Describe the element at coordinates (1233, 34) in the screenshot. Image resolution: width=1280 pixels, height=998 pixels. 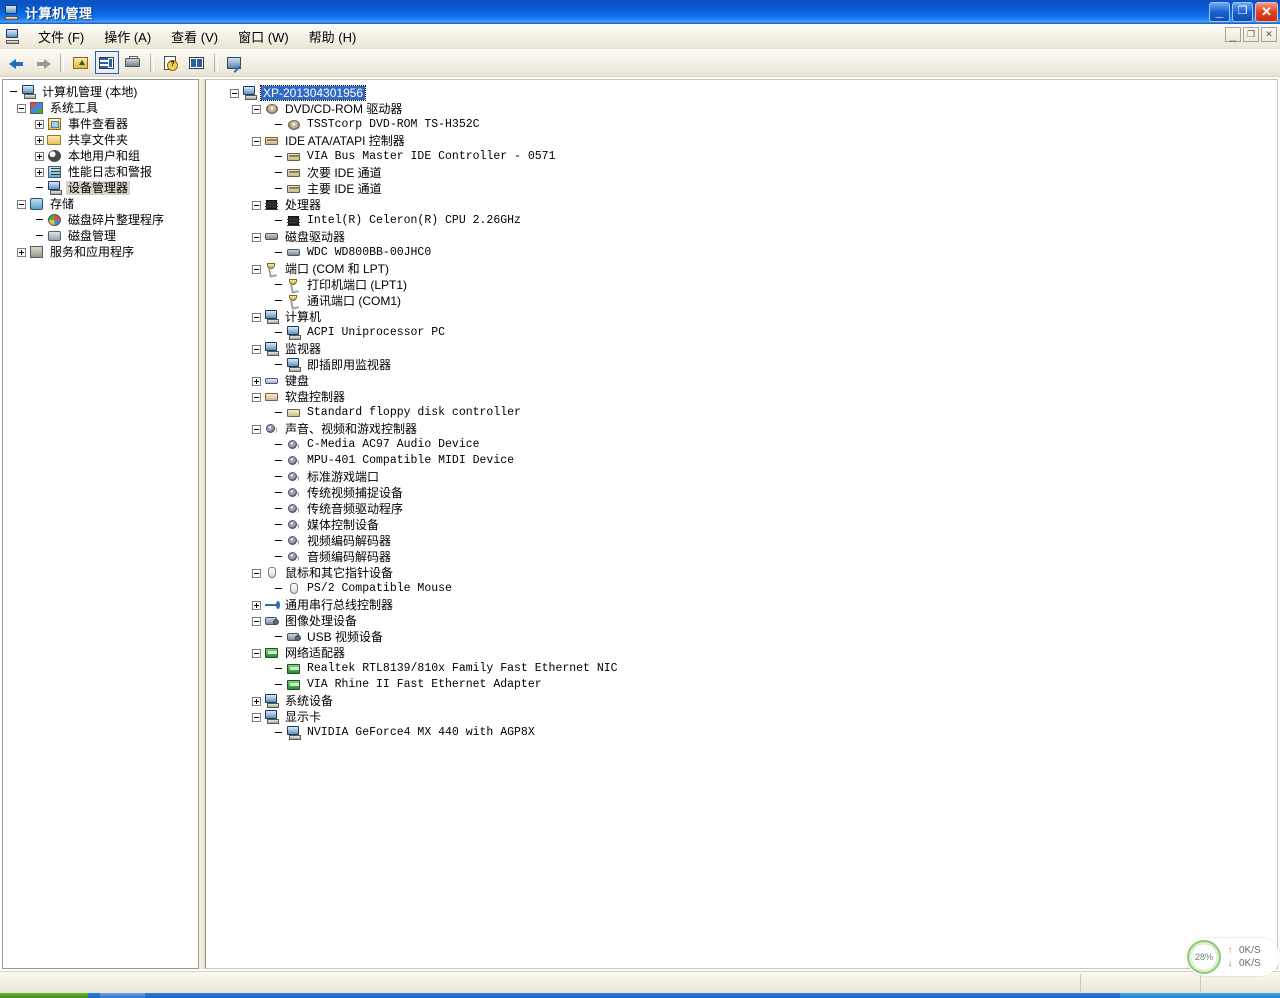
I see `child-minimize-button: _` at that location.